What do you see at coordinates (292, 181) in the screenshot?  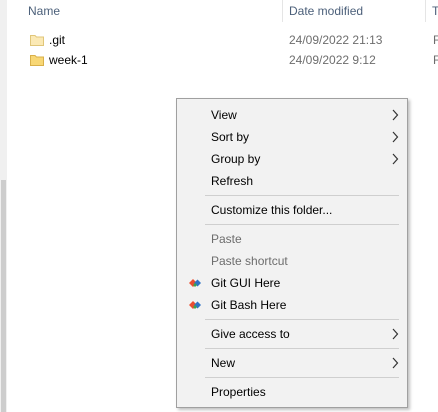 I see `menu-item-refresh: Refresh` at bounding box center [292, 181].